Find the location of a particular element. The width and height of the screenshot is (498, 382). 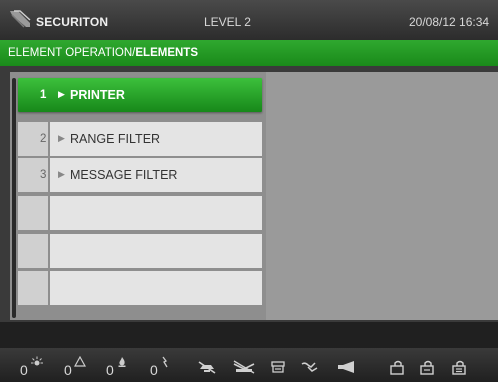

securiton-logo-icon is located at coordinates (20, 19).